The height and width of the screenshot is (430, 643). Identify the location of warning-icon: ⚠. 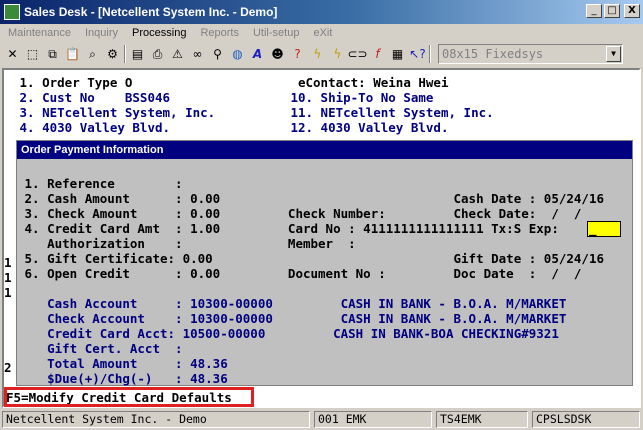
(177, 54).